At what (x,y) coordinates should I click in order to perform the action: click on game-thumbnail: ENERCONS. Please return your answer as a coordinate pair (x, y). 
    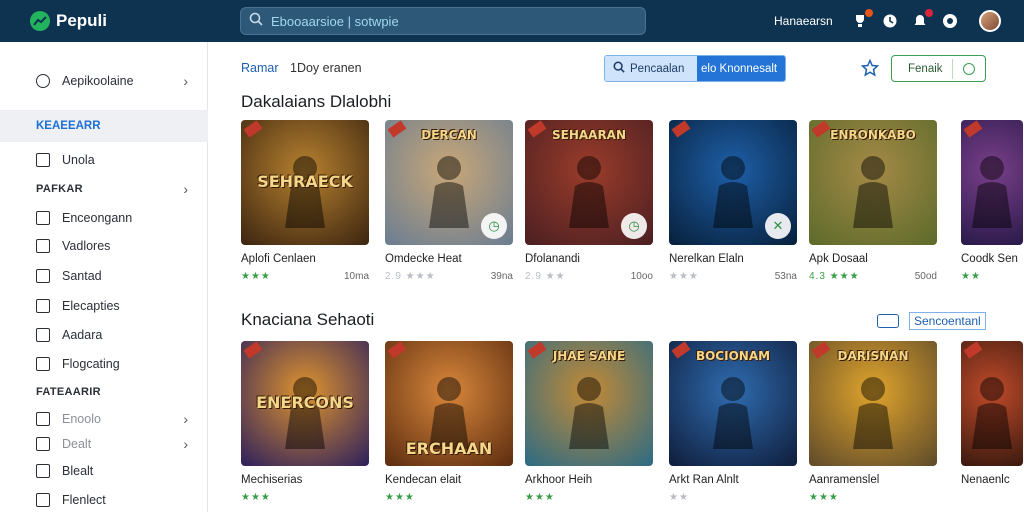
    Looking at the image, I should click on (305, 403).